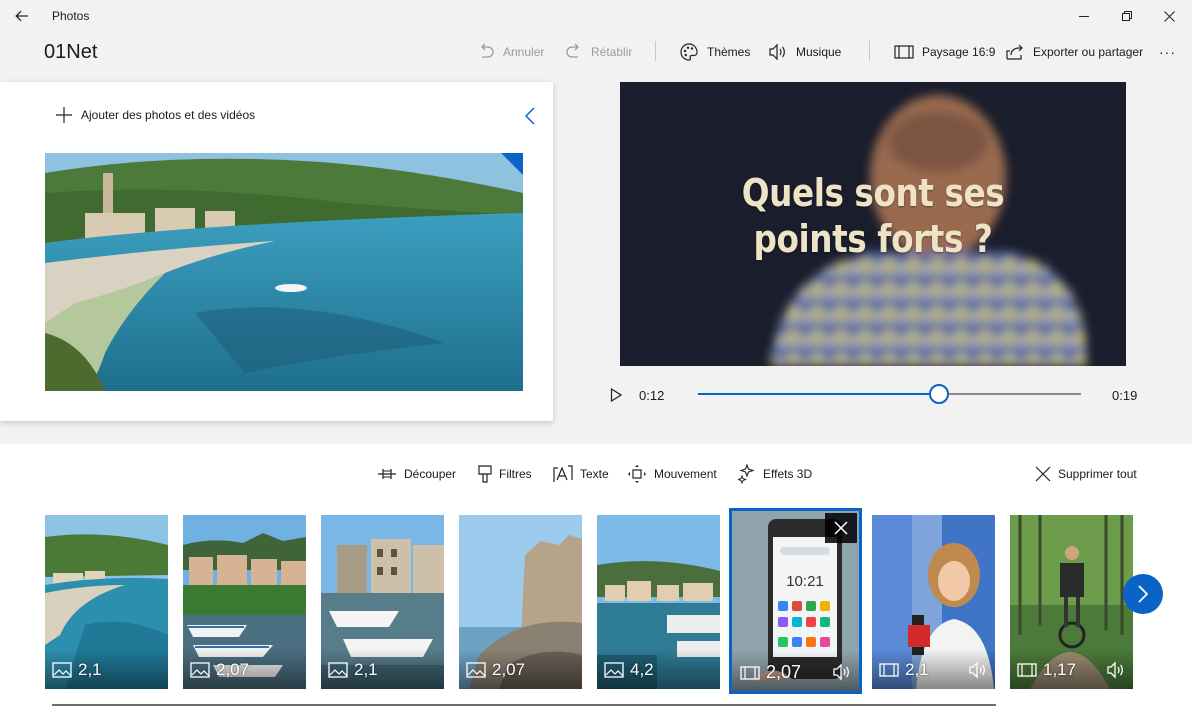  Describe the element at coordinates (64, 115) in the screenshot. I see `plus-icon` at that location.